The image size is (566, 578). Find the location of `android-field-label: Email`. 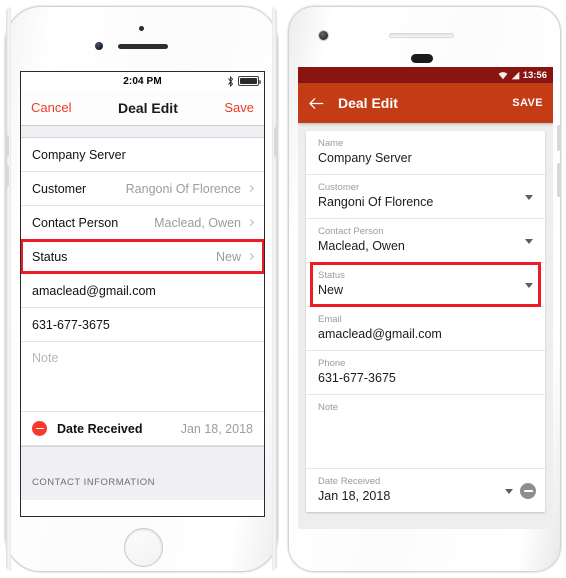

android-field-label: Email is located at coordinates (330, 319).